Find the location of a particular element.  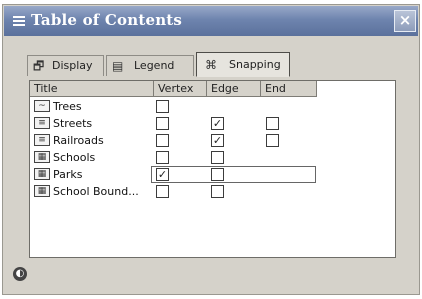

tab-display: 🗗 Display is located at coordinates (65, 65).